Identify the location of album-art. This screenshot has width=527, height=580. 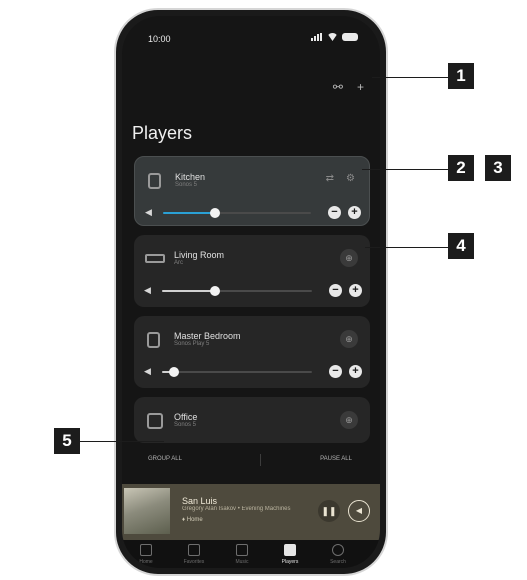
(147, 511).